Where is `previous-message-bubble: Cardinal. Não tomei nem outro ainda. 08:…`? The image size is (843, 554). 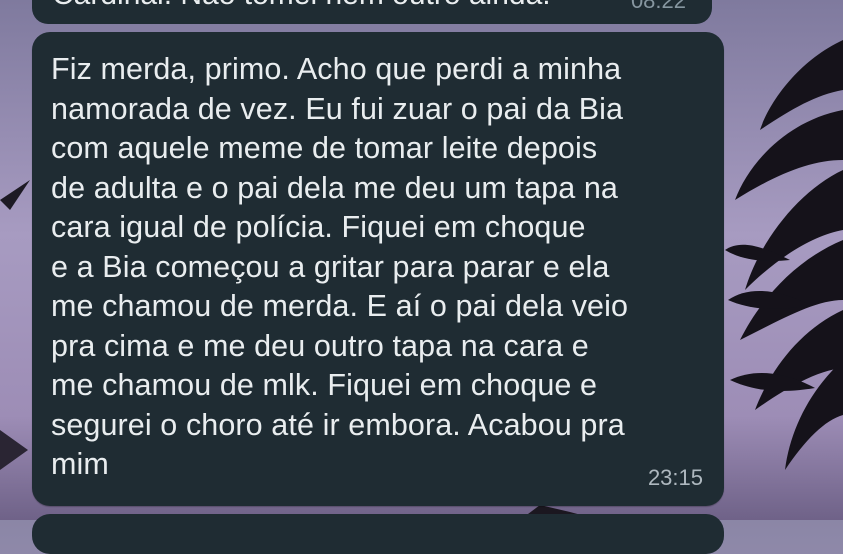
previous-message-bubble: Cardinal. Não tomei nem outro ainda. 08:… is located at coordinates (372, 12).